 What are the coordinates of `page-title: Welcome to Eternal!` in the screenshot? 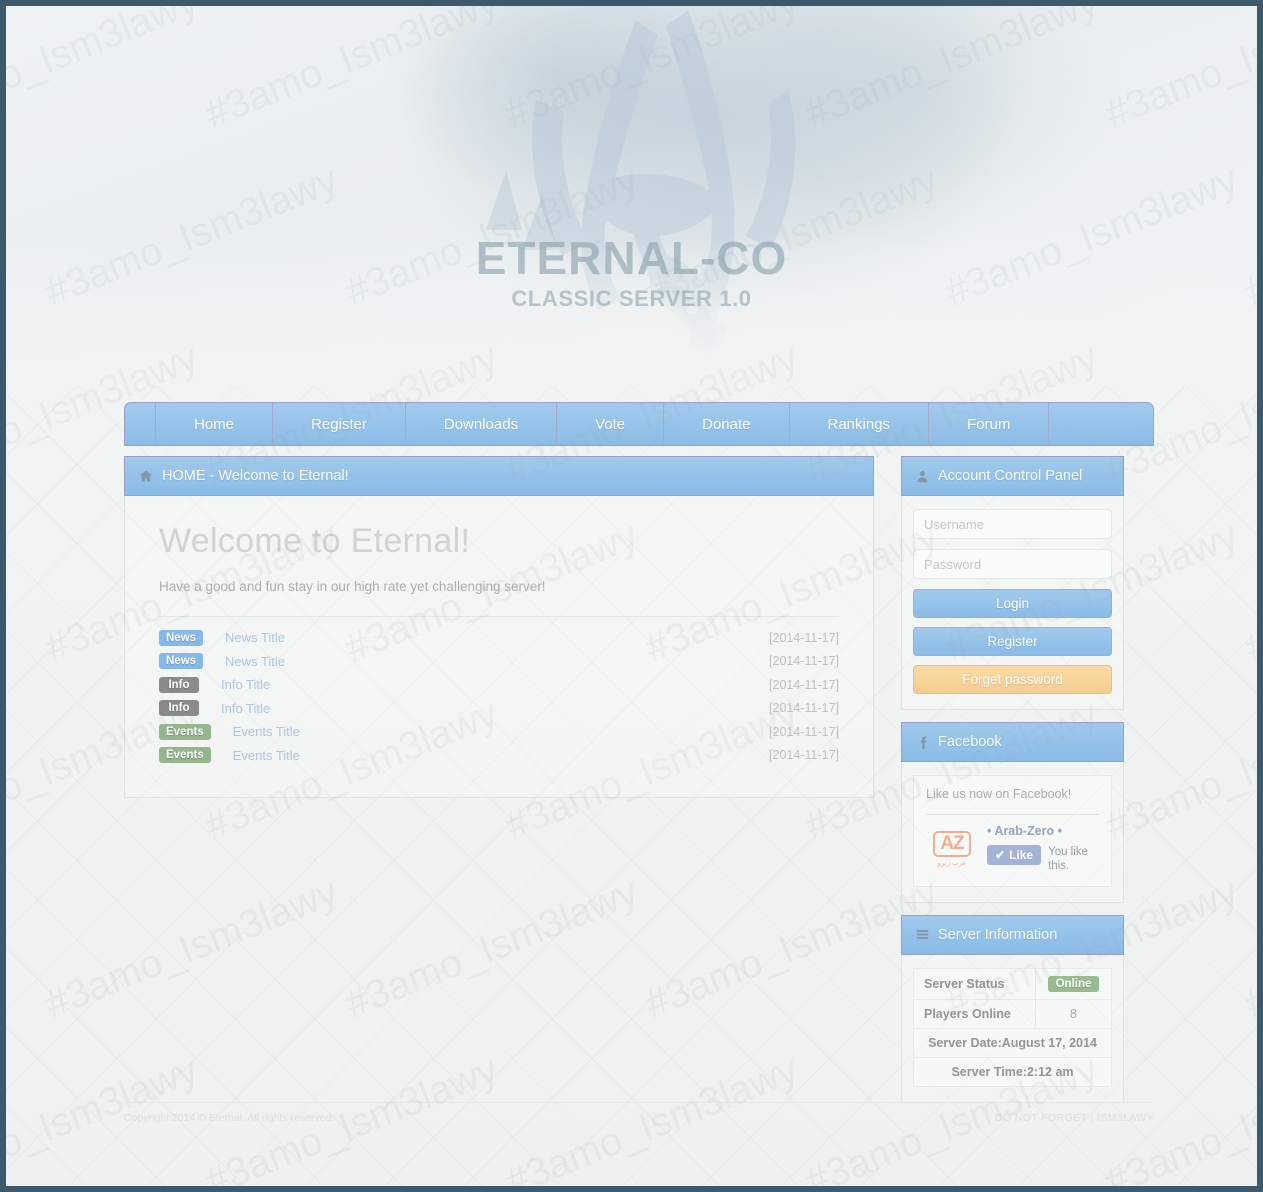 It's located at (315, 541).